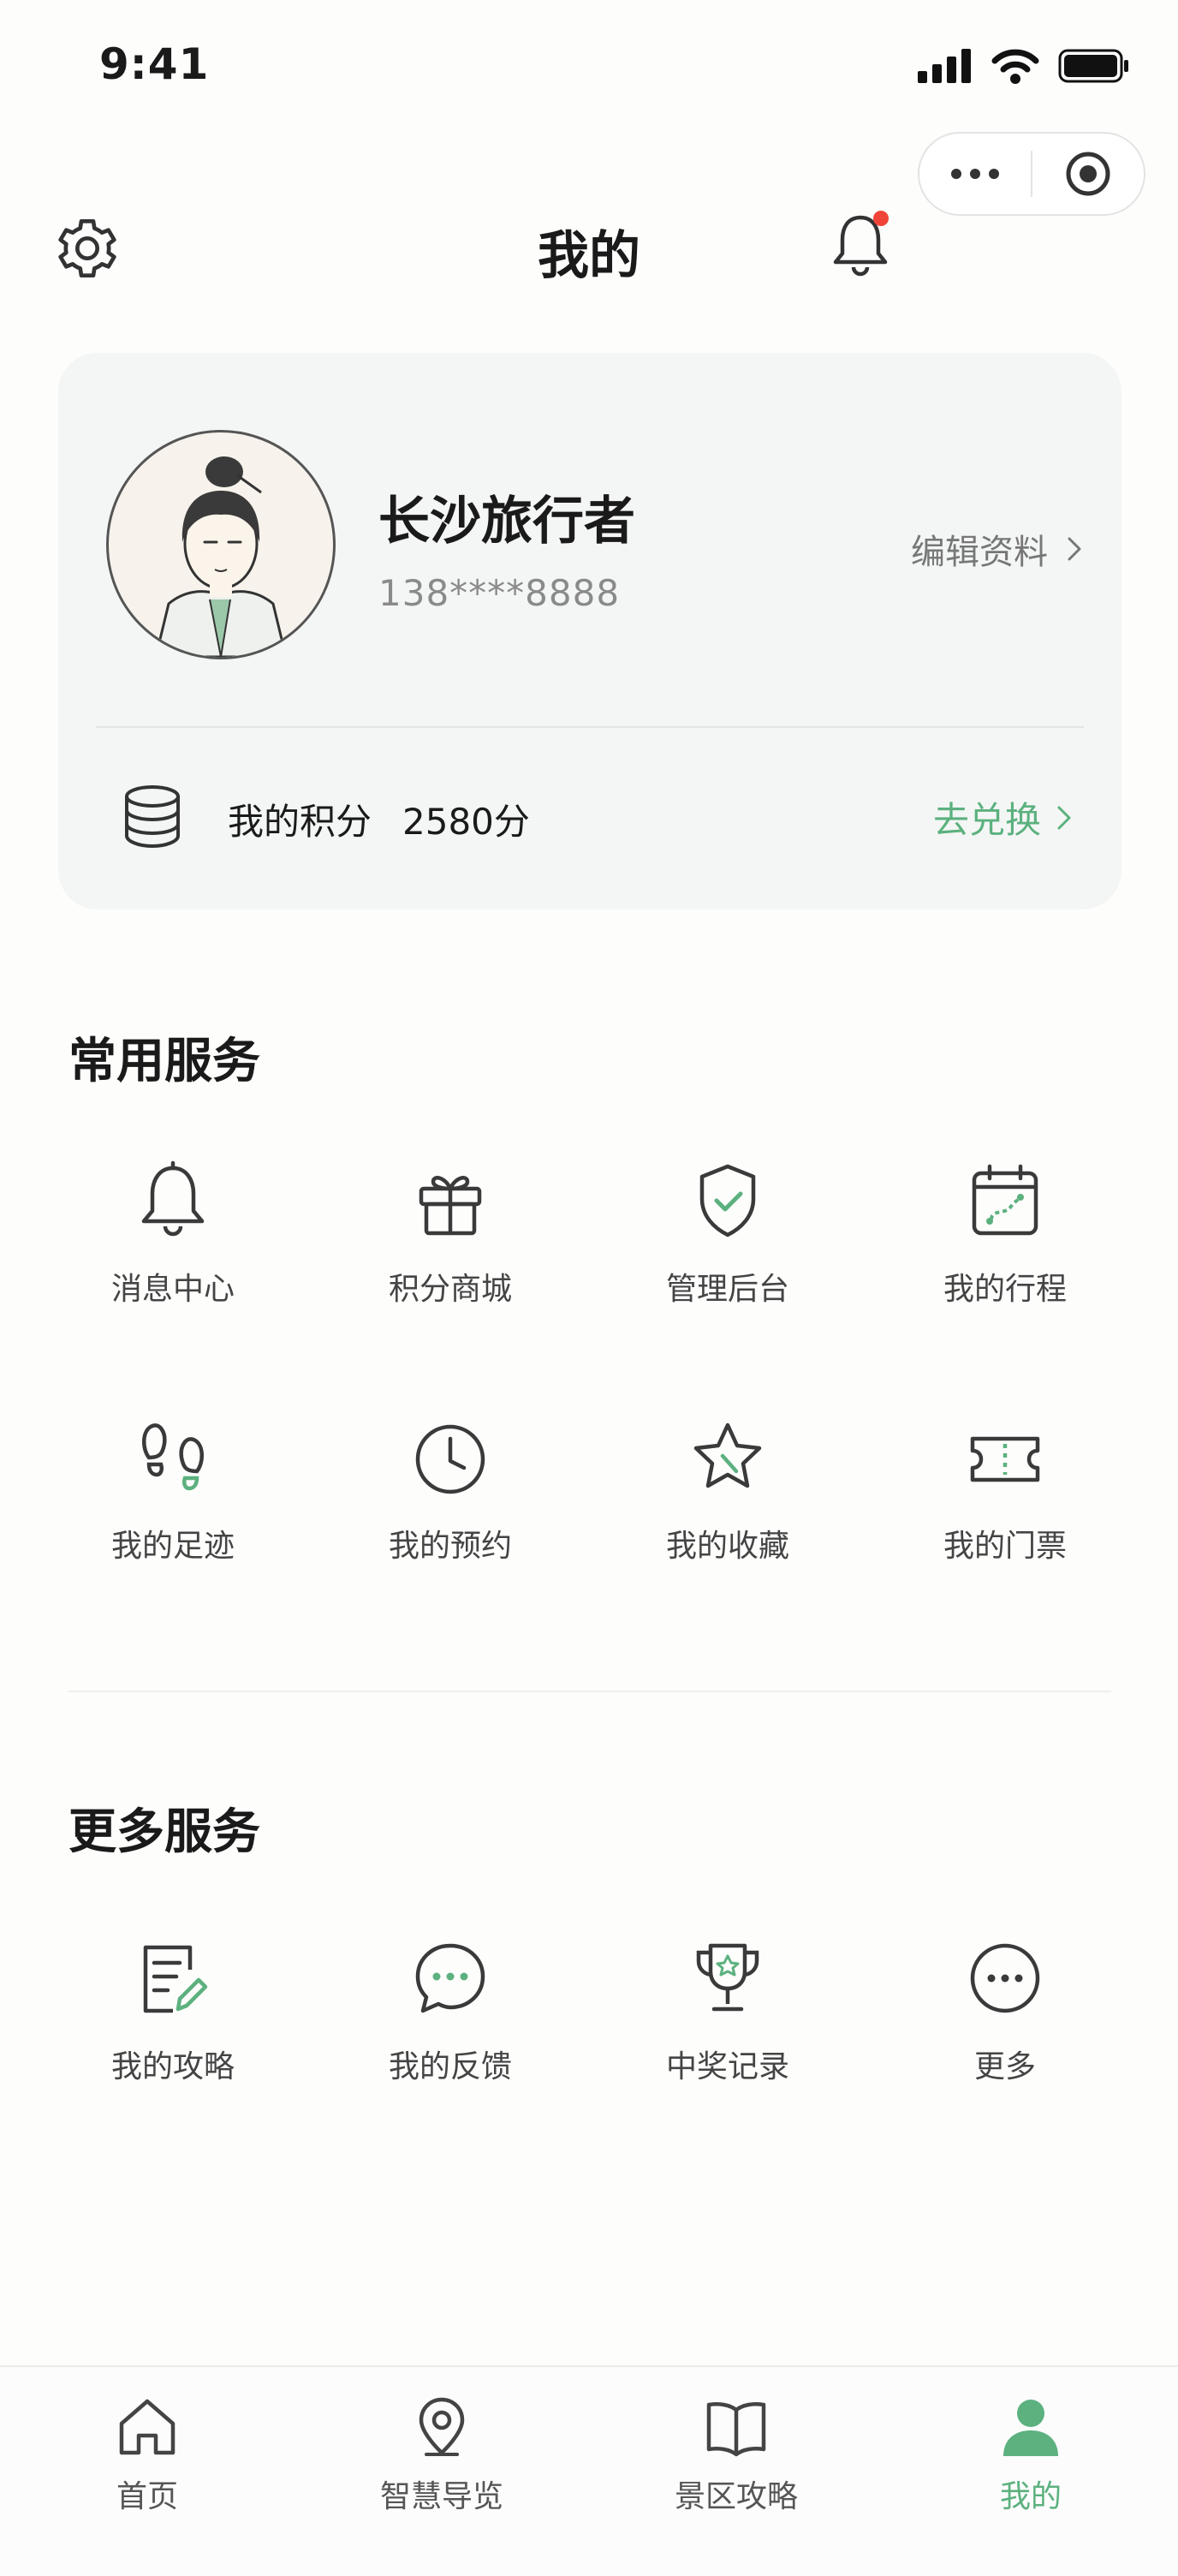 The width and height of the screenshot is (1178, 2576). I want to click on service-label: 我的收藏, so click(727, 1547).